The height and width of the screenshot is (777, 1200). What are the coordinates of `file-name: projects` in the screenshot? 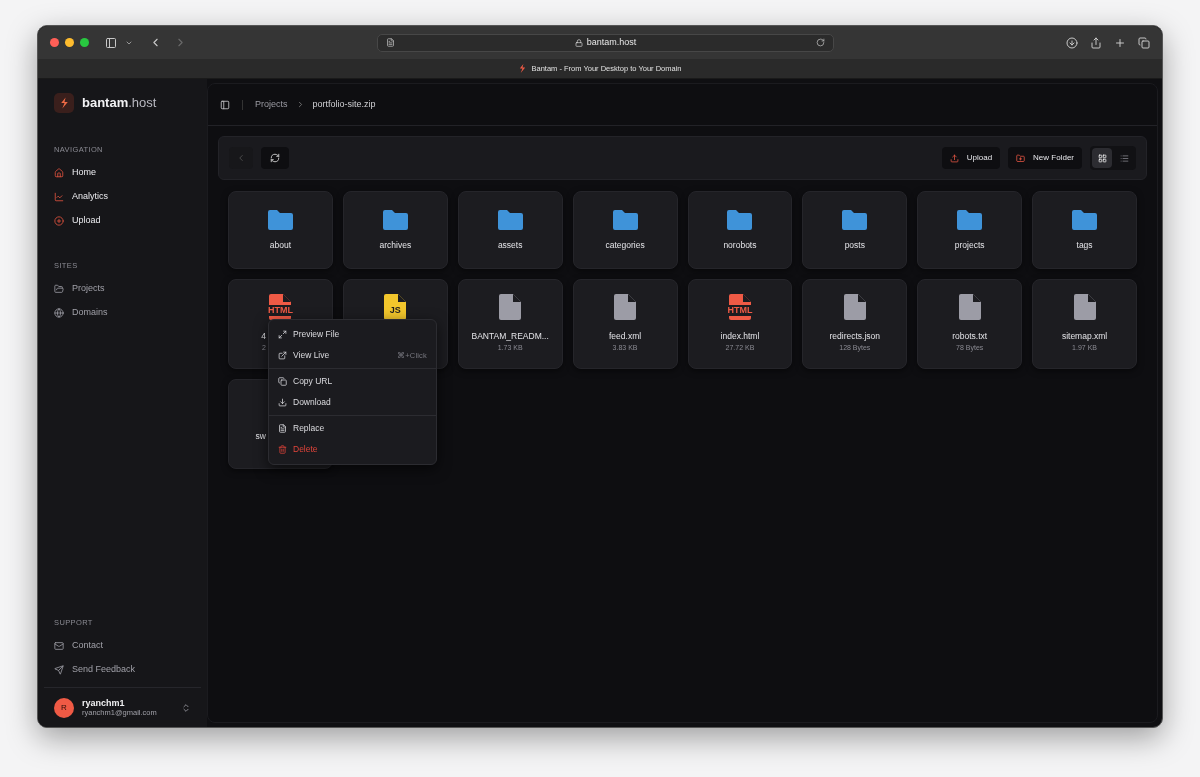 It's located at (969, 245).